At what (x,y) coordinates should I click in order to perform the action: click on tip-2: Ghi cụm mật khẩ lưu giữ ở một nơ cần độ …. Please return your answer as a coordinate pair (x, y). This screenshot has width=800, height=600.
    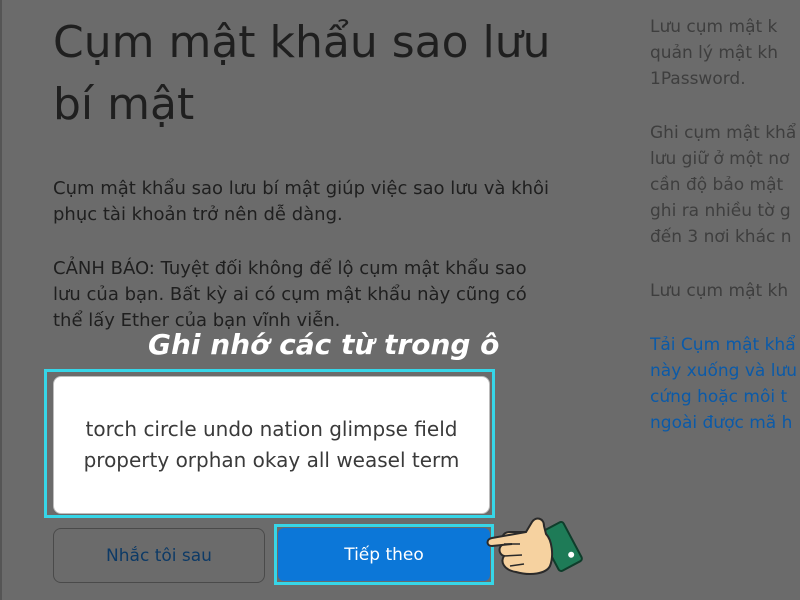
    Looking at the image, I should click on (725, 185).